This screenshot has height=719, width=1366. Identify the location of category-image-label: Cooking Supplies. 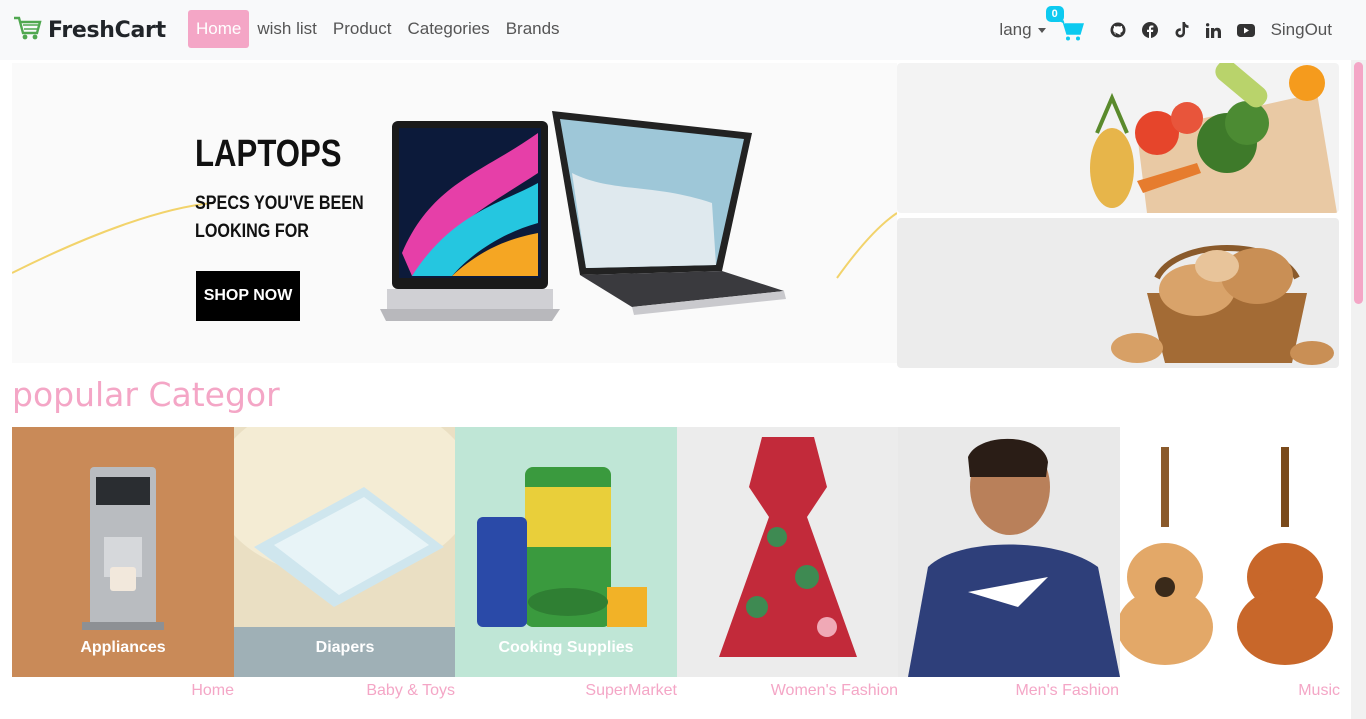
(566, 647).